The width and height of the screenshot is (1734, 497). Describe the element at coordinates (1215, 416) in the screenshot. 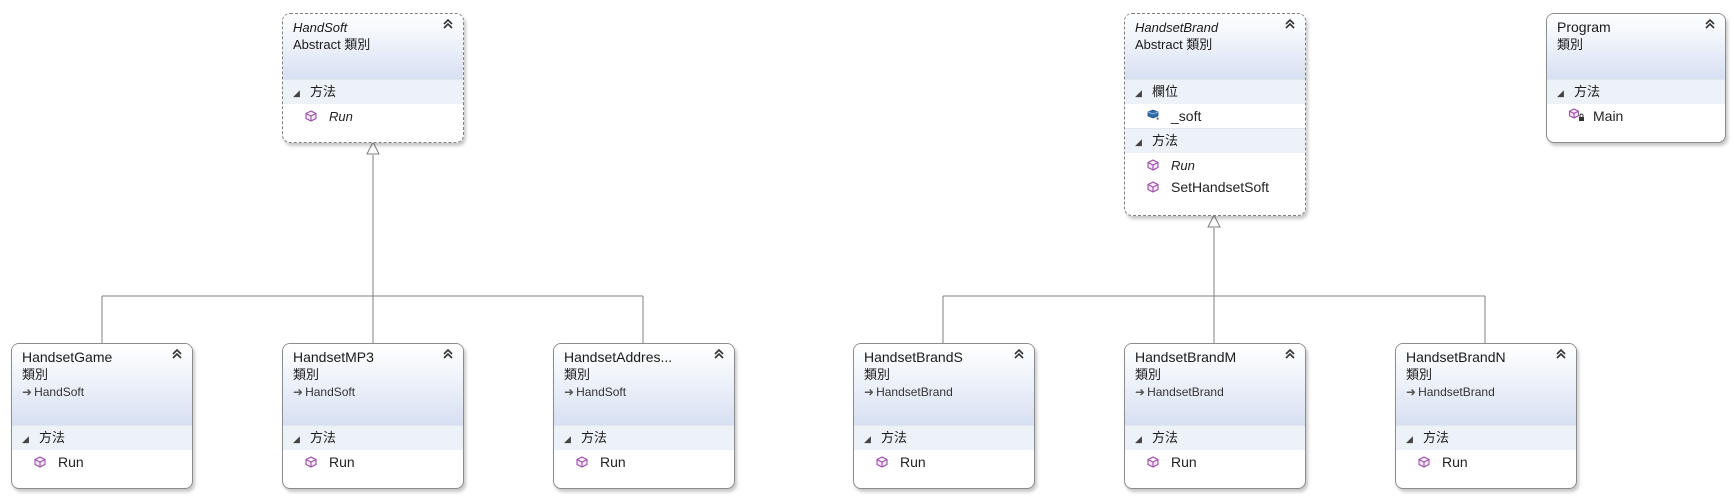

I see `class-box-handsetbrandm: HandsetBrandM 類別 ➜ HandsetBrand ◢ 方法 Run` at that location.